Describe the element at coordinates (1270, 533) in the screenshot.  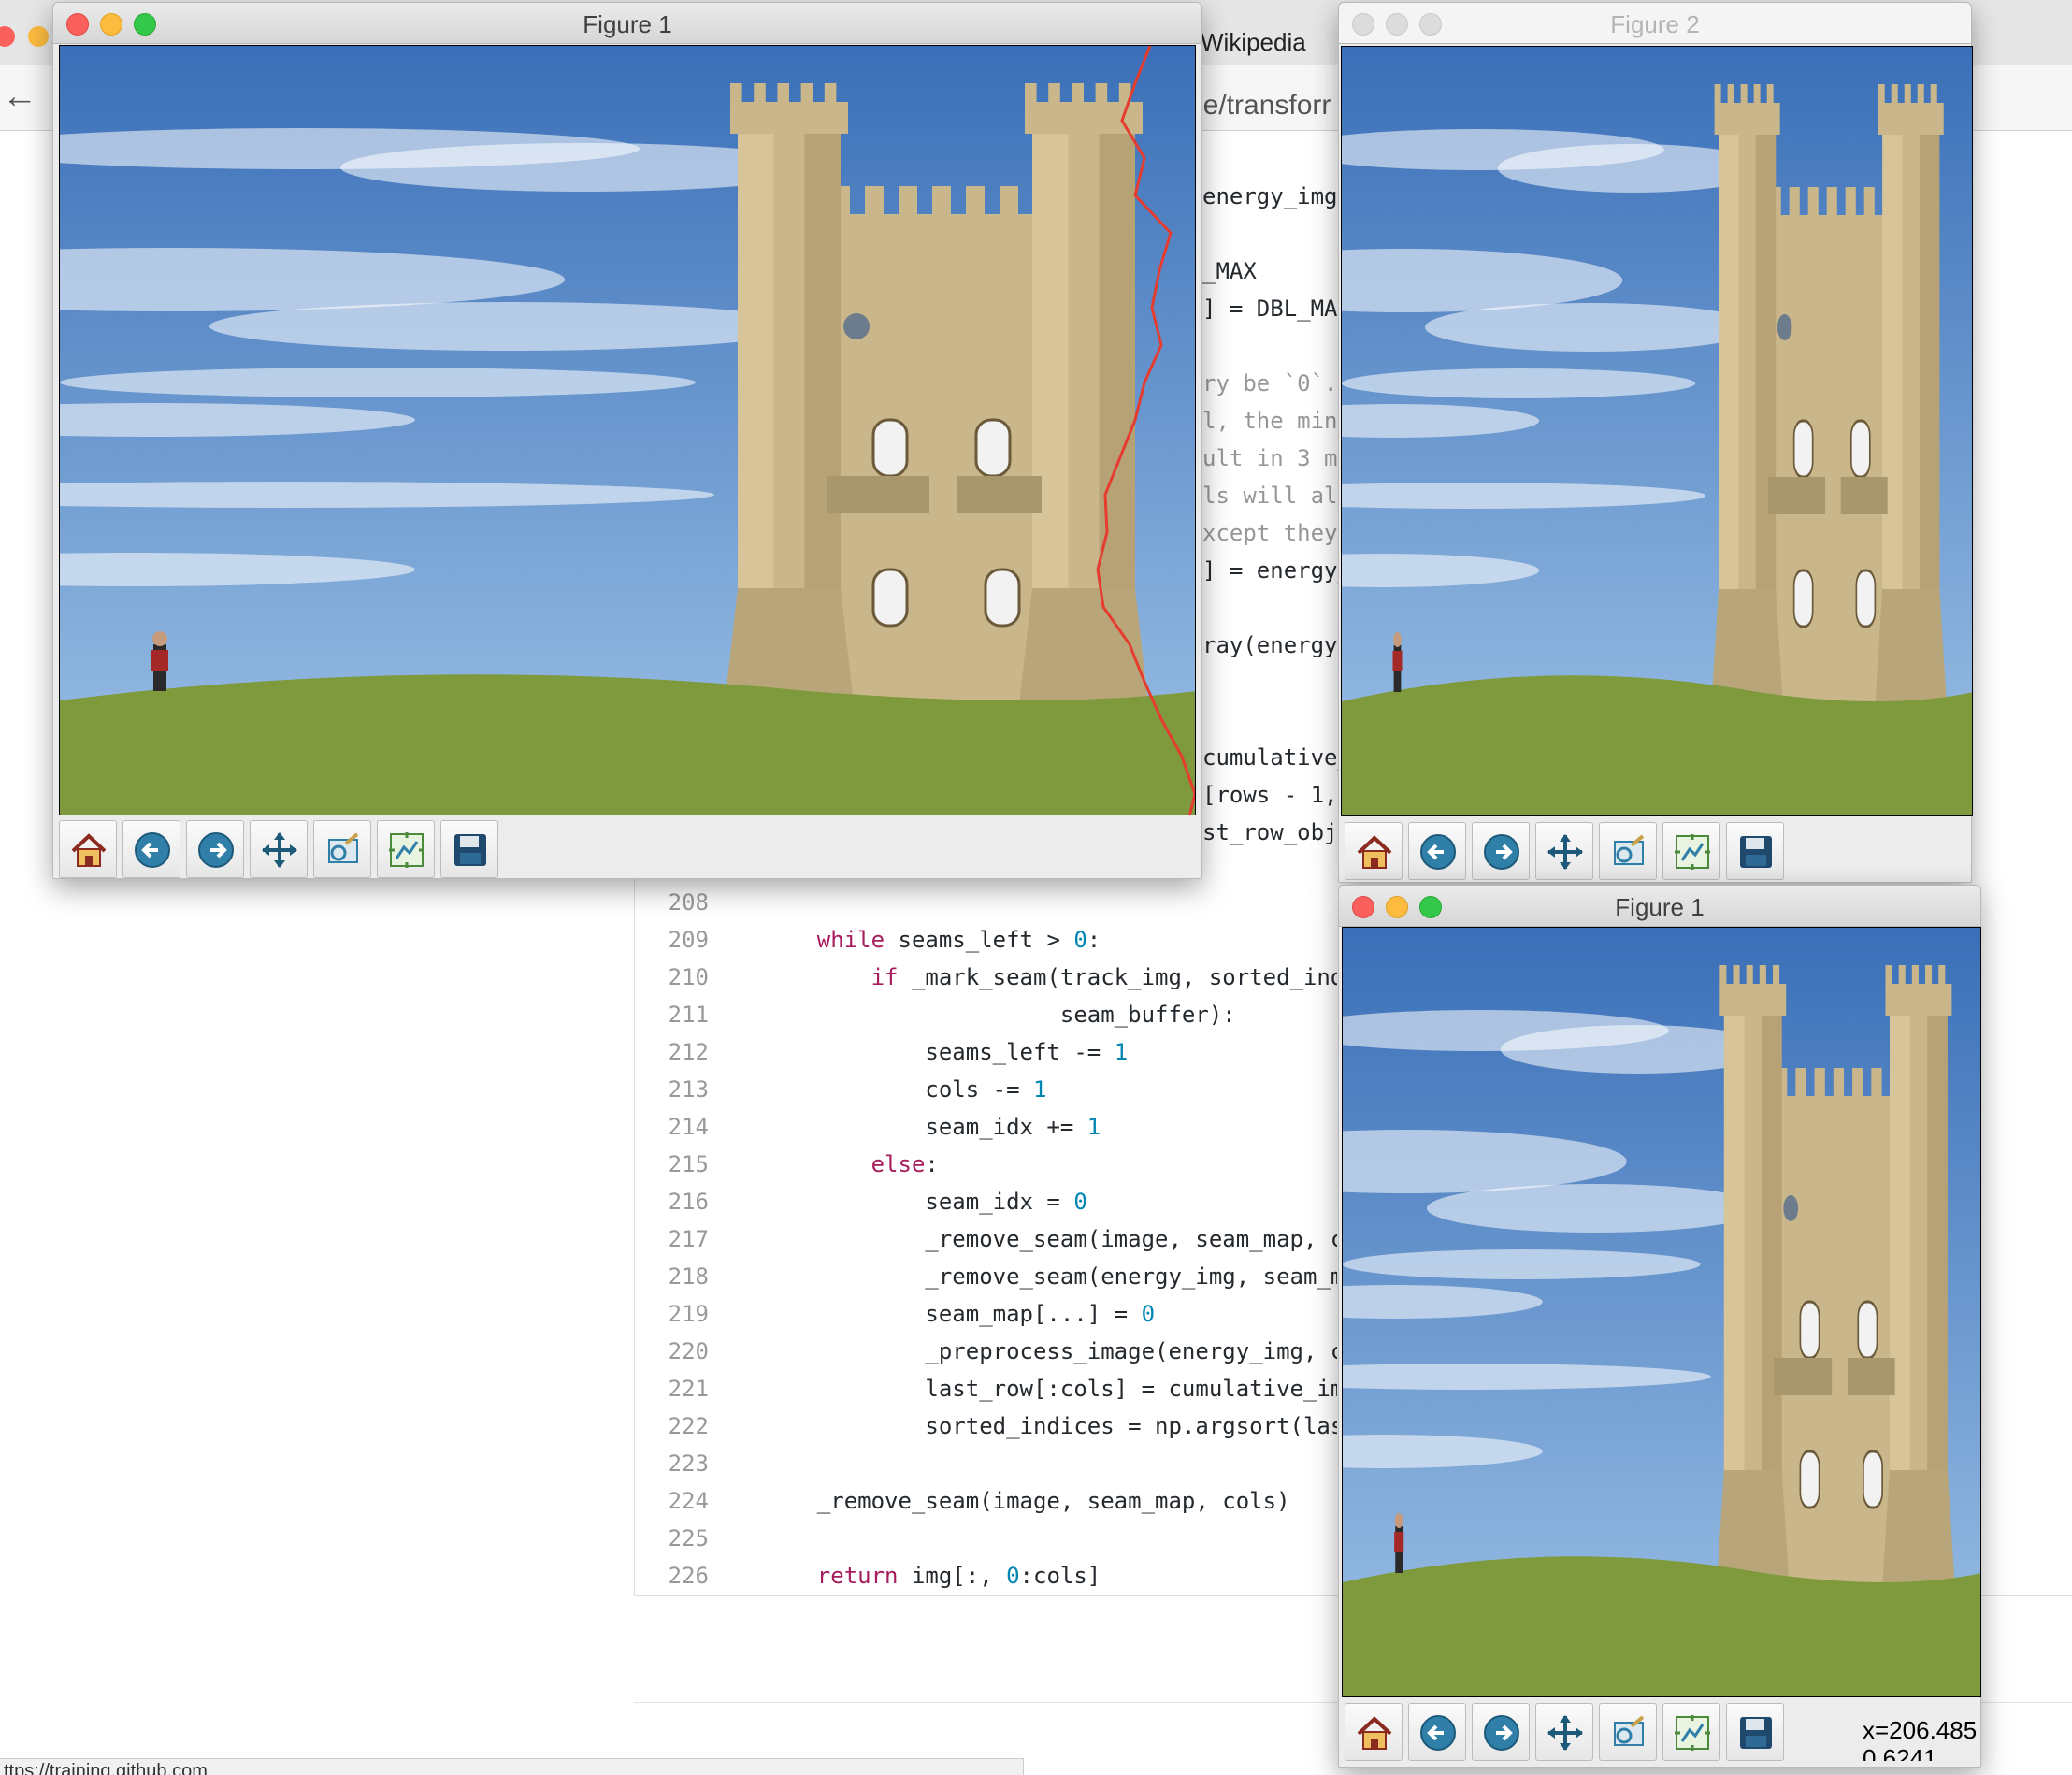
I see `code-fragment: xcept they` at that location.